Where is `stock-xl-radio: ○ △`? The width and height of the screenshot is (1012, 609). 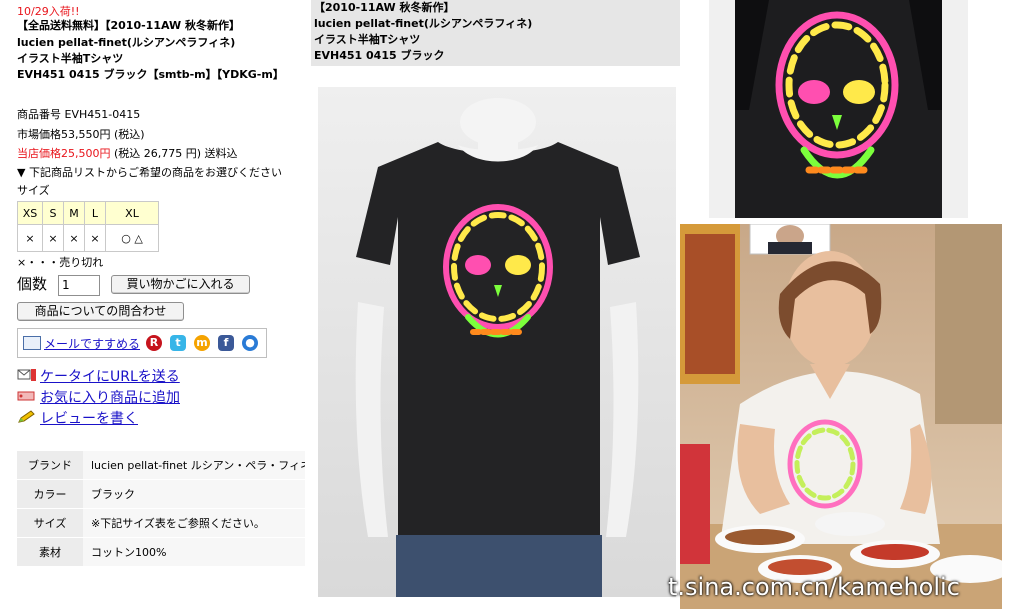
stock-xl-radio: ○ △ is located at coordinates (132, 238).